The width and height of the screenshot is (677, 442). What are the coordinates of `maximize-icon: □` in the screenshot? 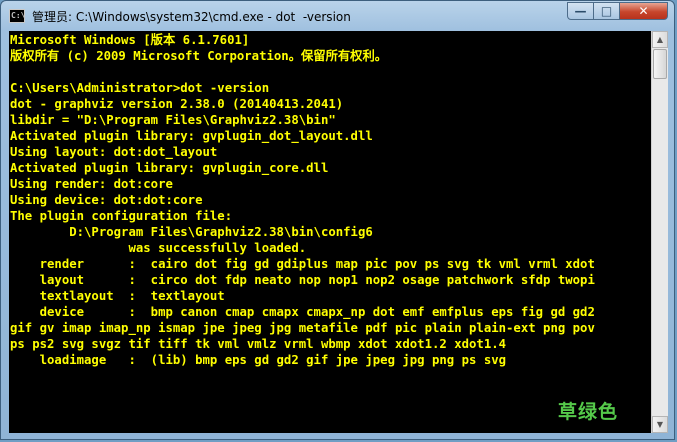 It's located at (606, 11).